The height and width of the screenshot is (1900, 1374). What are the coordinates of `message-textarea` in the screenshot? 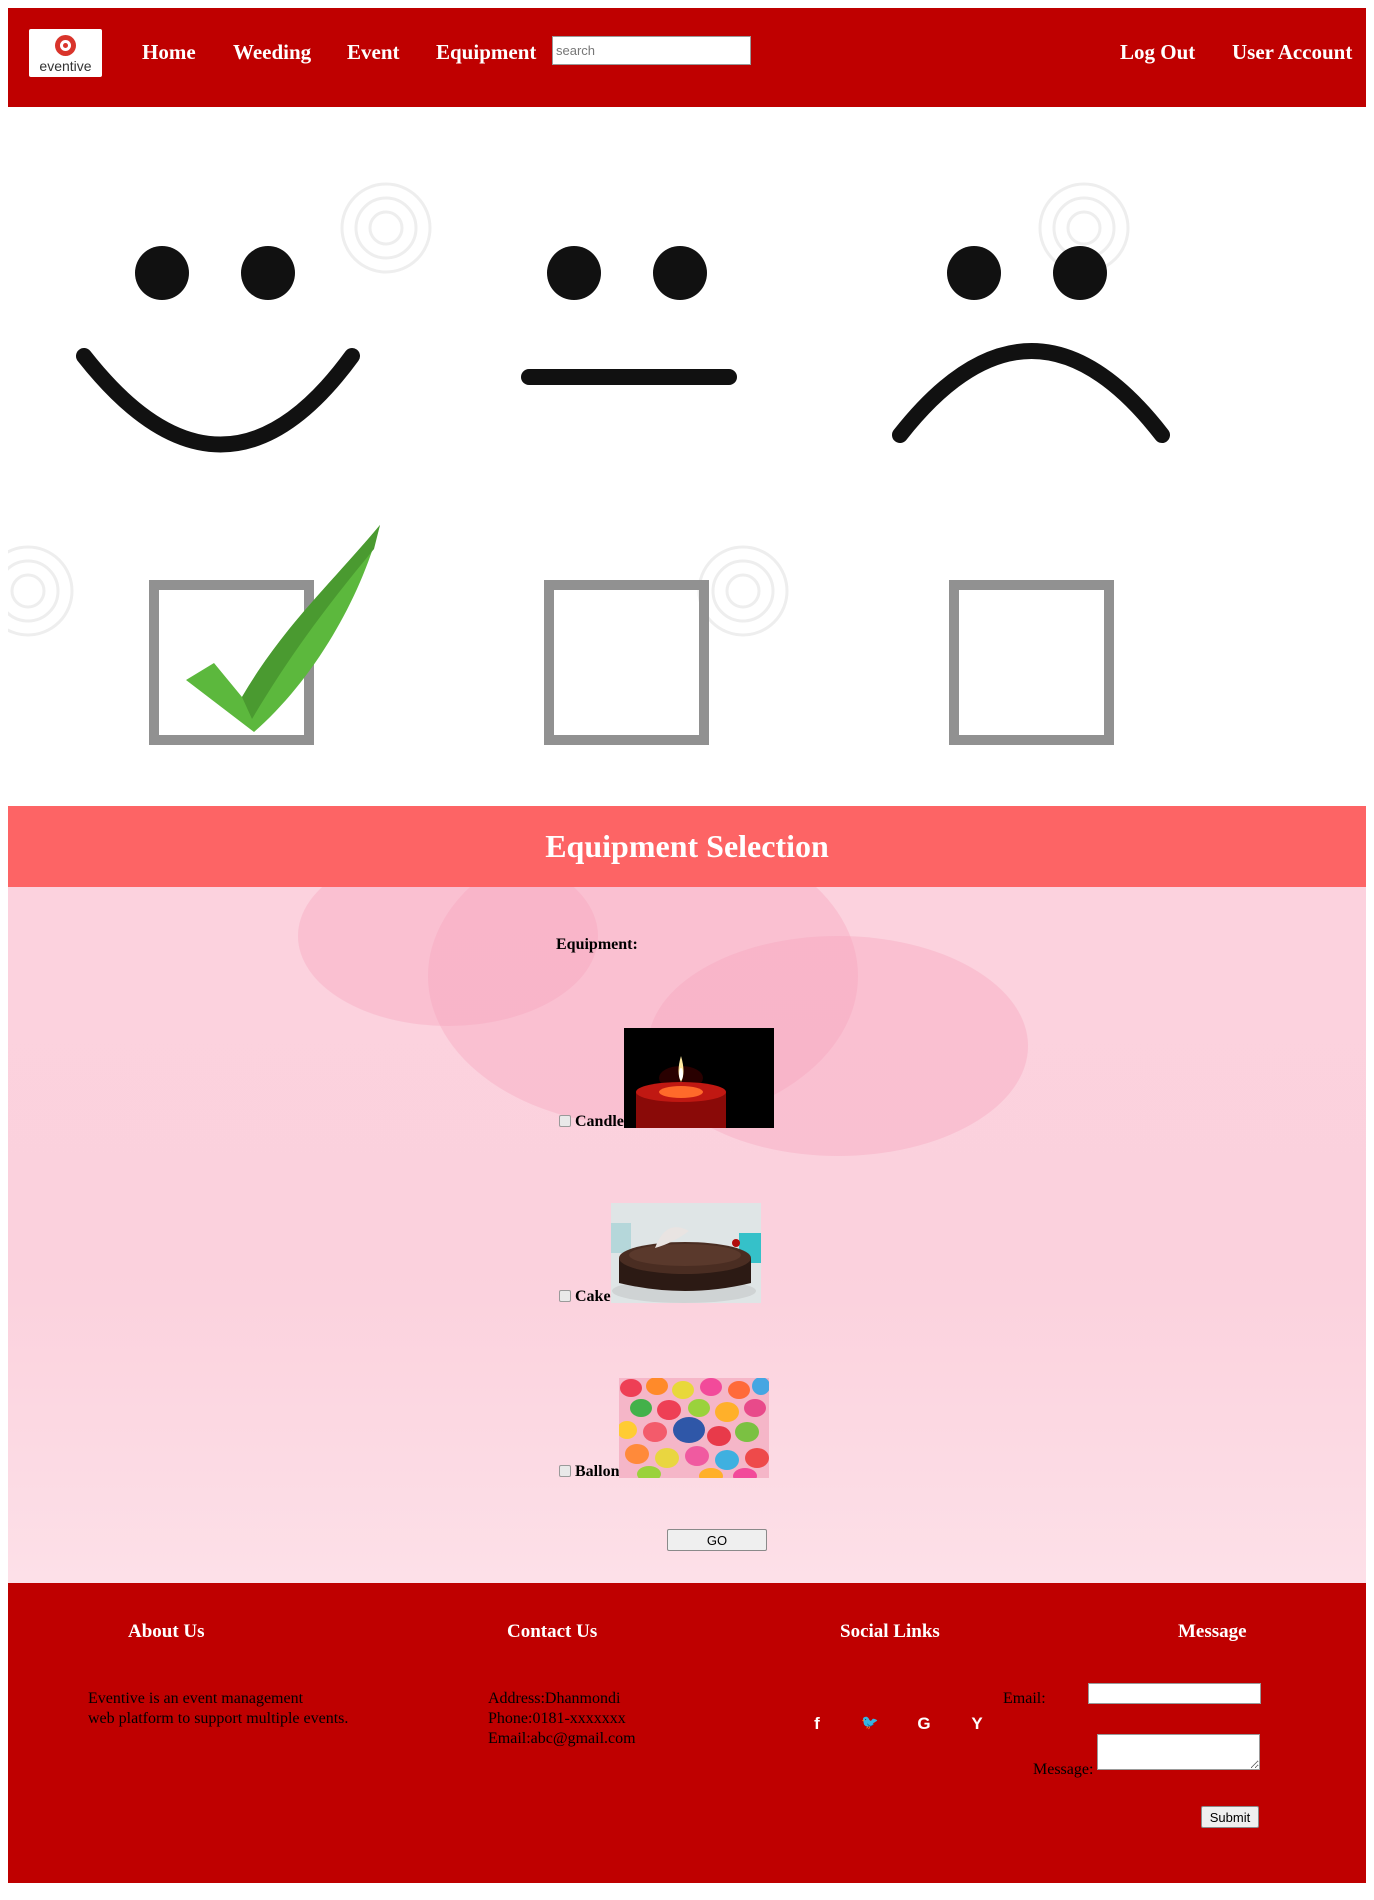 It's located at (1178, 1752).